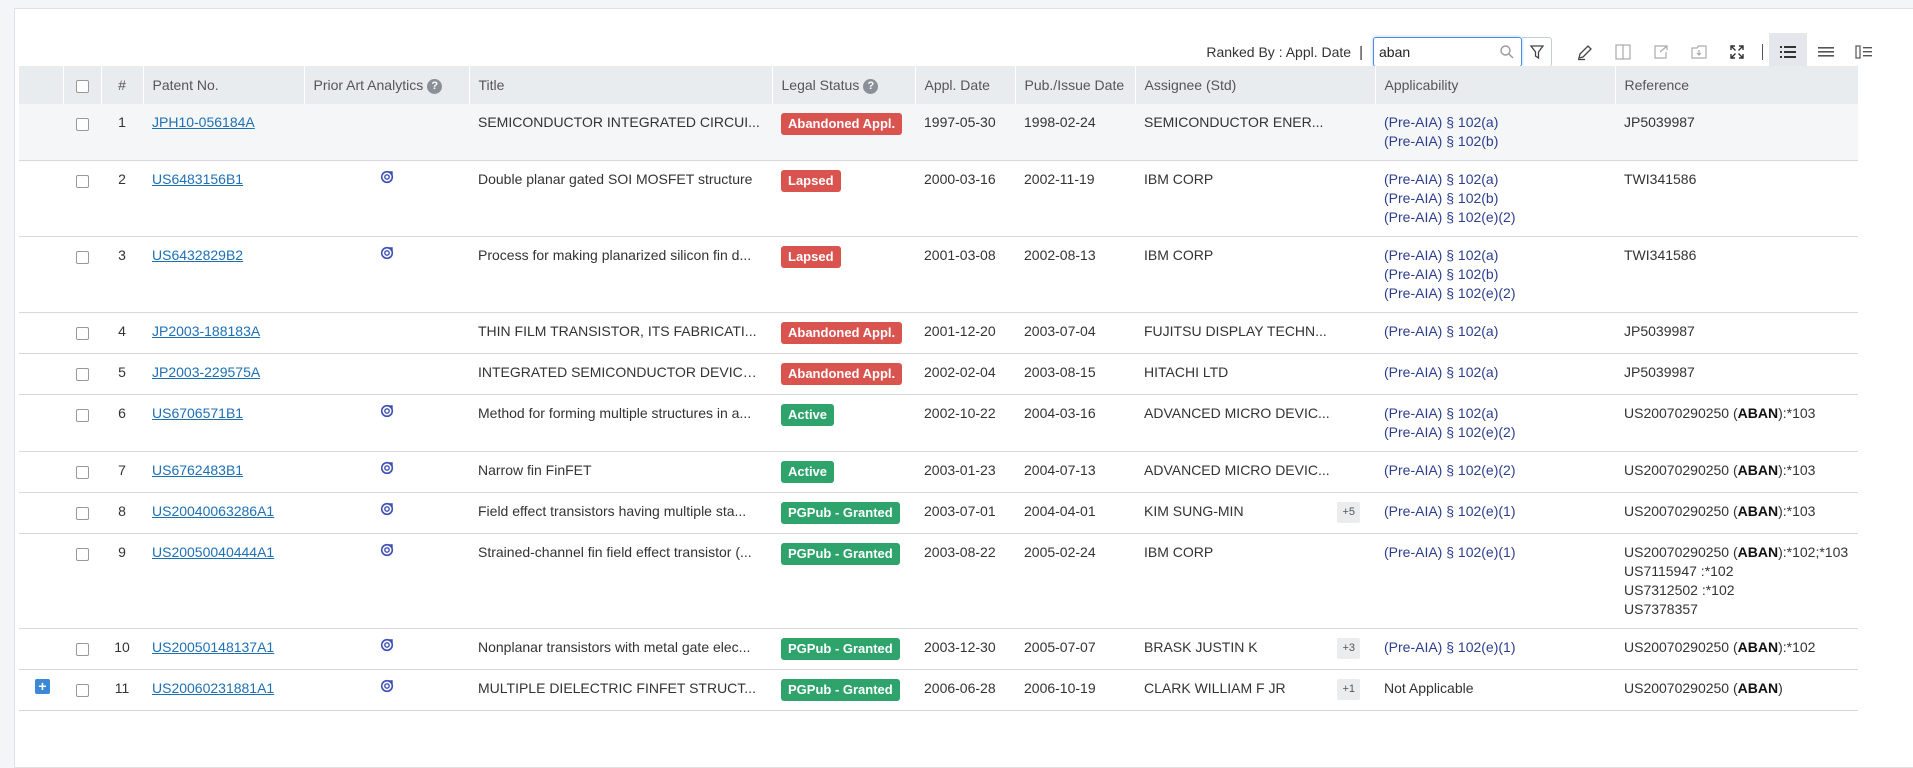 This screenshot has width=1913, height=768. What do you see at coordinates (206, 372) in the screenshot?
I see `patent-link: JP2003-229575A` at bounding box center [206, 372].